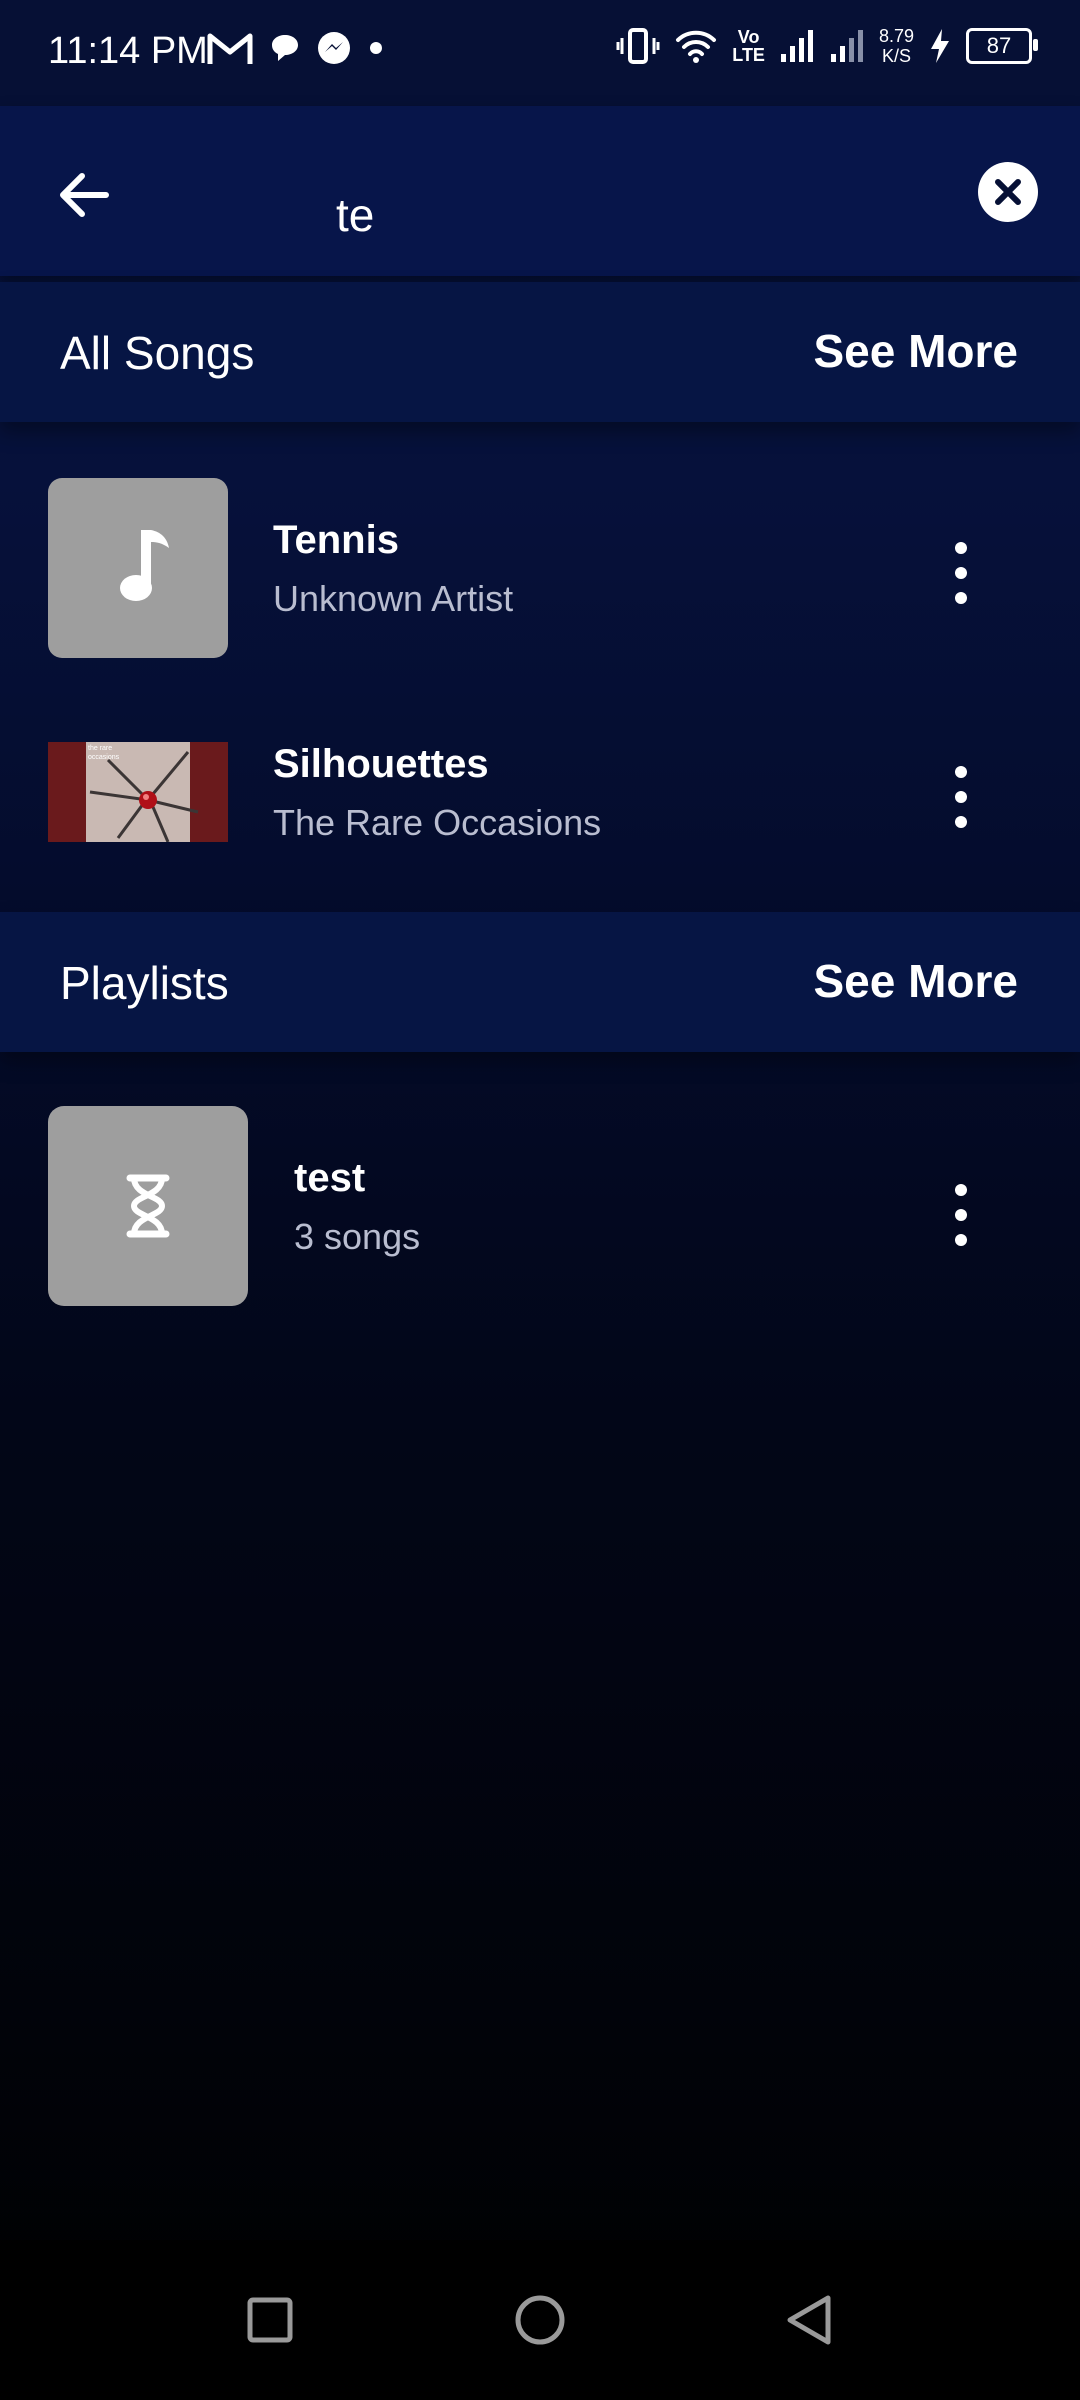 This screenshot has height=2400, width=1080. Describe the element at coordinates (376, 48) in the screenshot. I see `more-notifications-dot-icon` at that location.